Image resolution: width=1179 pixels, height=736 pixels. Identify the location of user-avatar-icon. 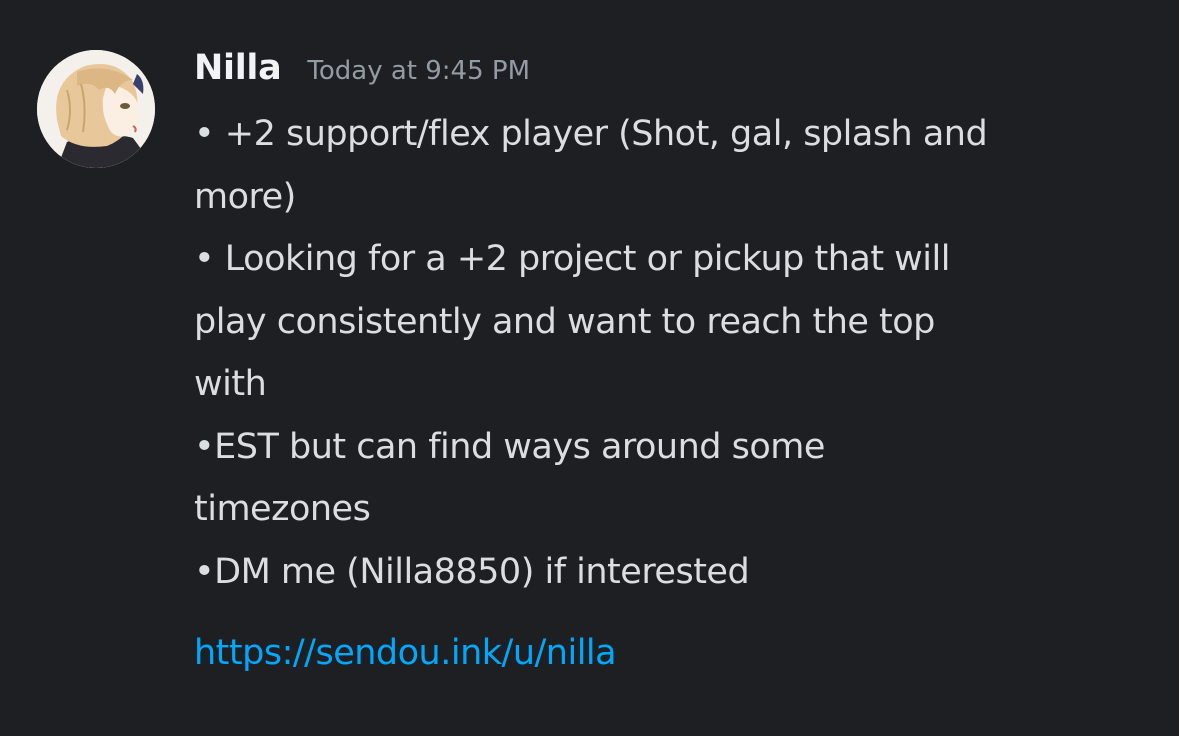
(96, 109).